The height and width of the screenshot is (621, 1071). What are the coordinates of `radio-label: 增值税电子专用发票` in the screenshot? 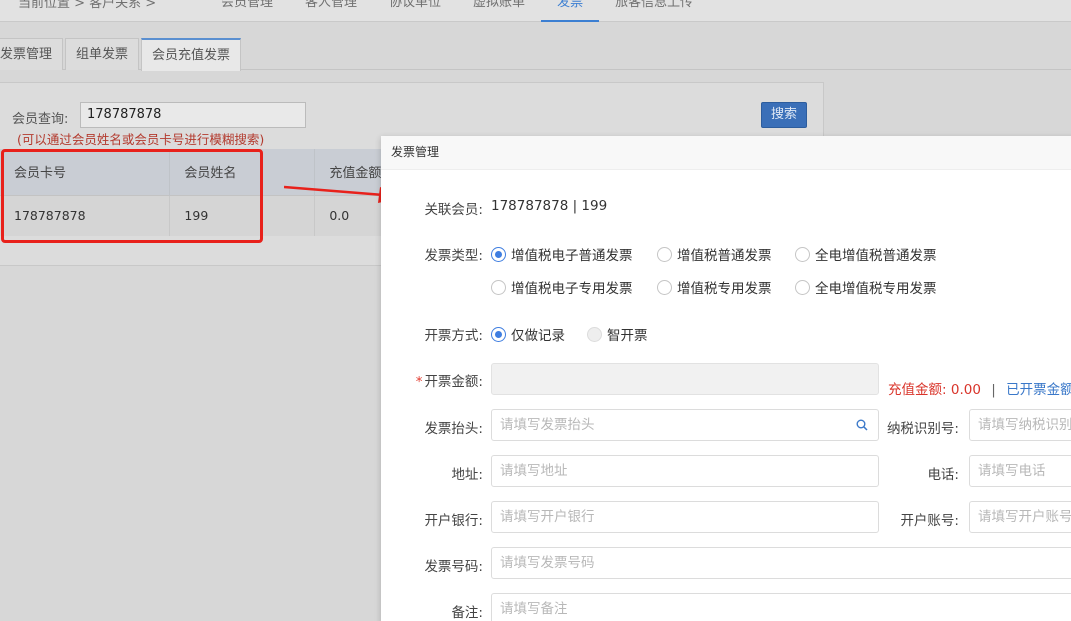 It's located at (572, 289).